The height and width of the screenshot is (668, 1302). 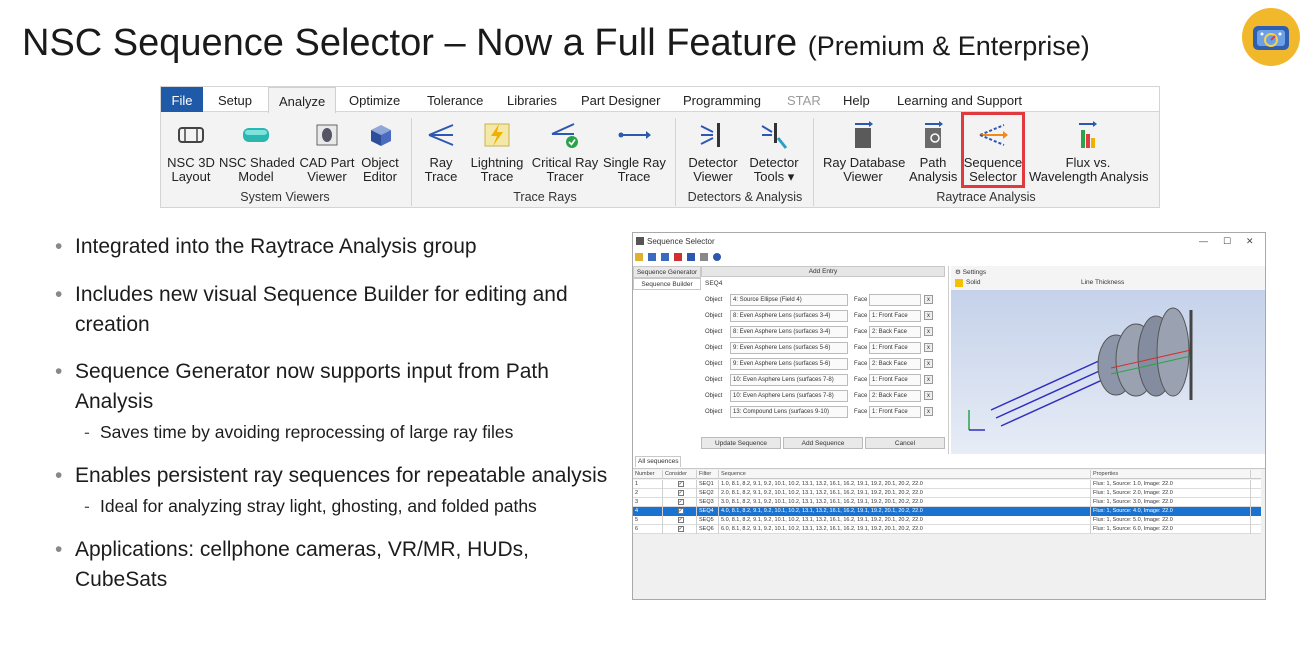 What do you see at coordinates (741, 443) in the screenshot?
I see `update-sequence-button: Update Sequence` at bounding box center [741, 443].